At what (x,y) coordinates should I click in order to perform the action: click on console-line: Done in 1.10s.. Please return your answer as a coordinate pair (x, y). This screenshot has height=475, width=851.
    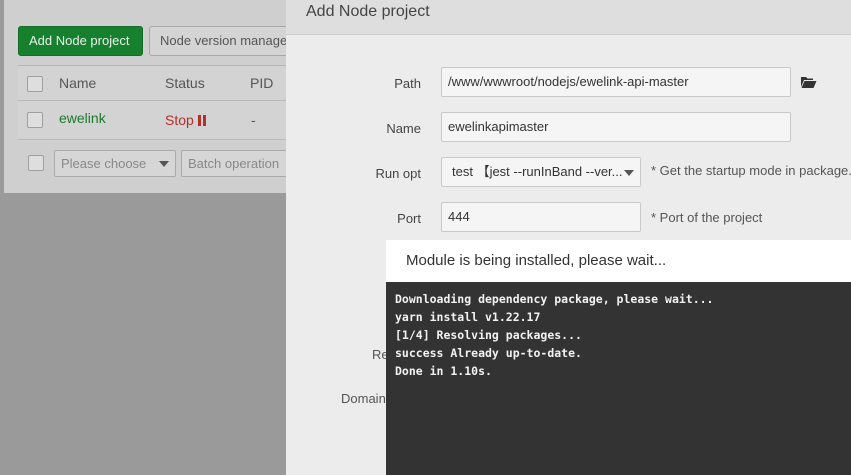
    Looking at the image, I should click on (443, 371).